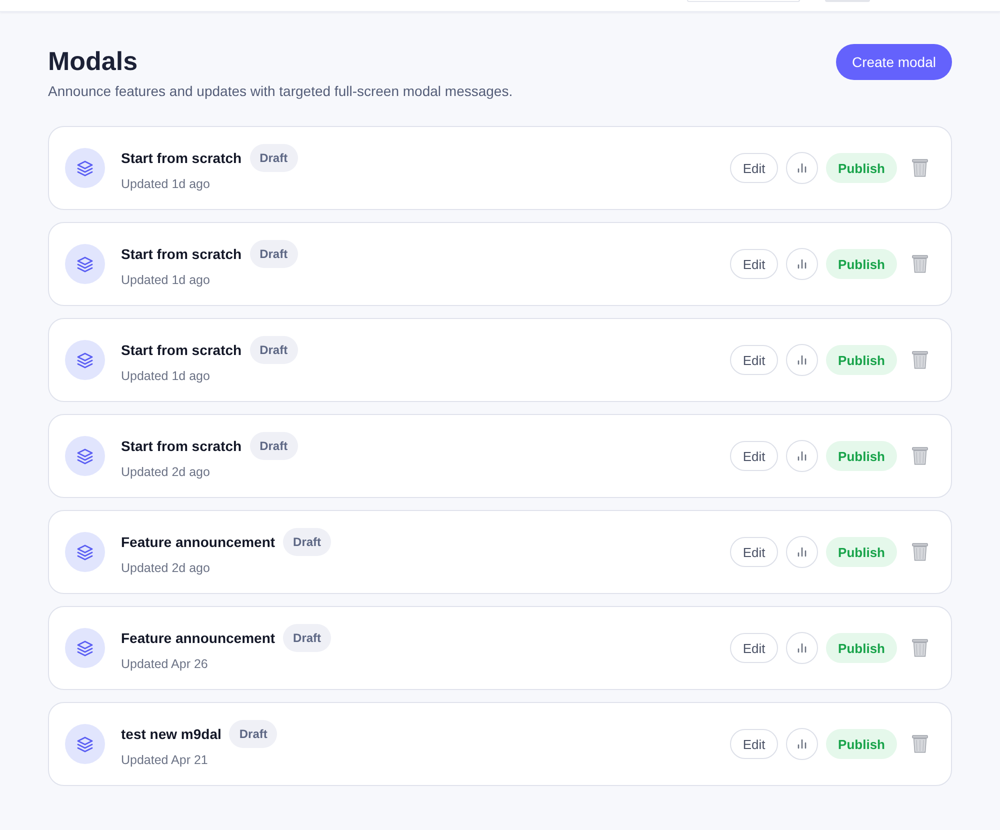  What do you see at coordinates (280, 91) in the screenshot?
I see `page-subtitle: Announce features and updates with targeted full-screen modal messages.` at bounding box center [280, 91].